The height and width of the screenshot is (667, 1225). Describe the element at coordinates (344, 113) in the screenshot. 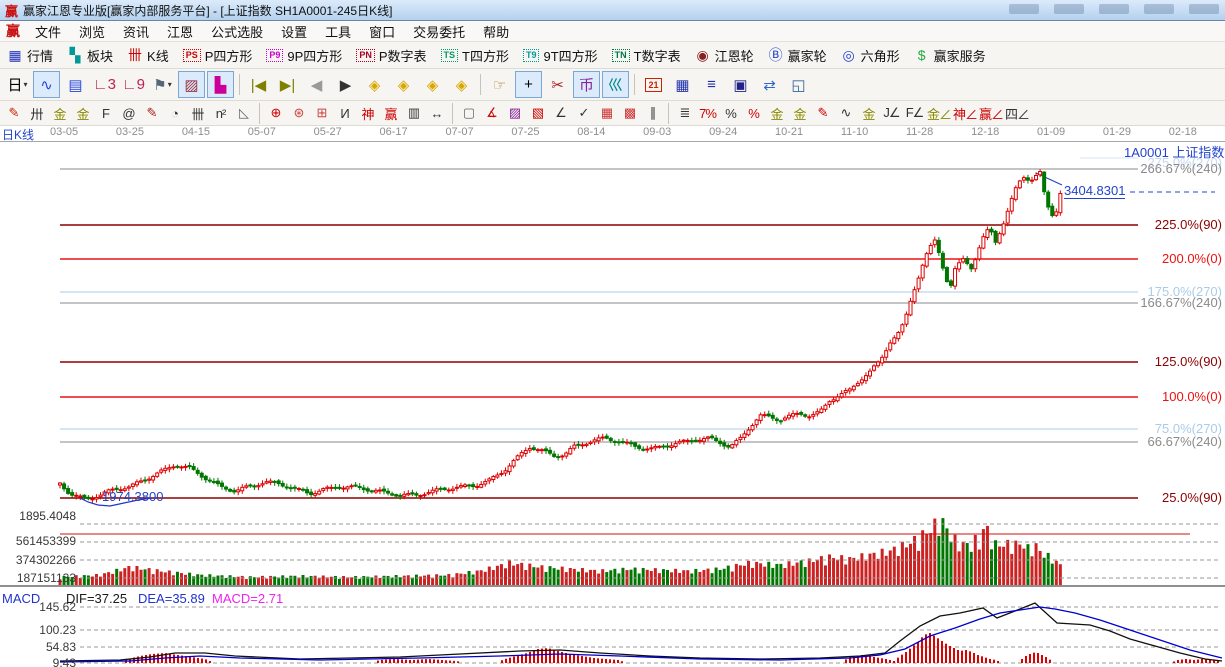

I see `speed-resistance-button: И` at that location.